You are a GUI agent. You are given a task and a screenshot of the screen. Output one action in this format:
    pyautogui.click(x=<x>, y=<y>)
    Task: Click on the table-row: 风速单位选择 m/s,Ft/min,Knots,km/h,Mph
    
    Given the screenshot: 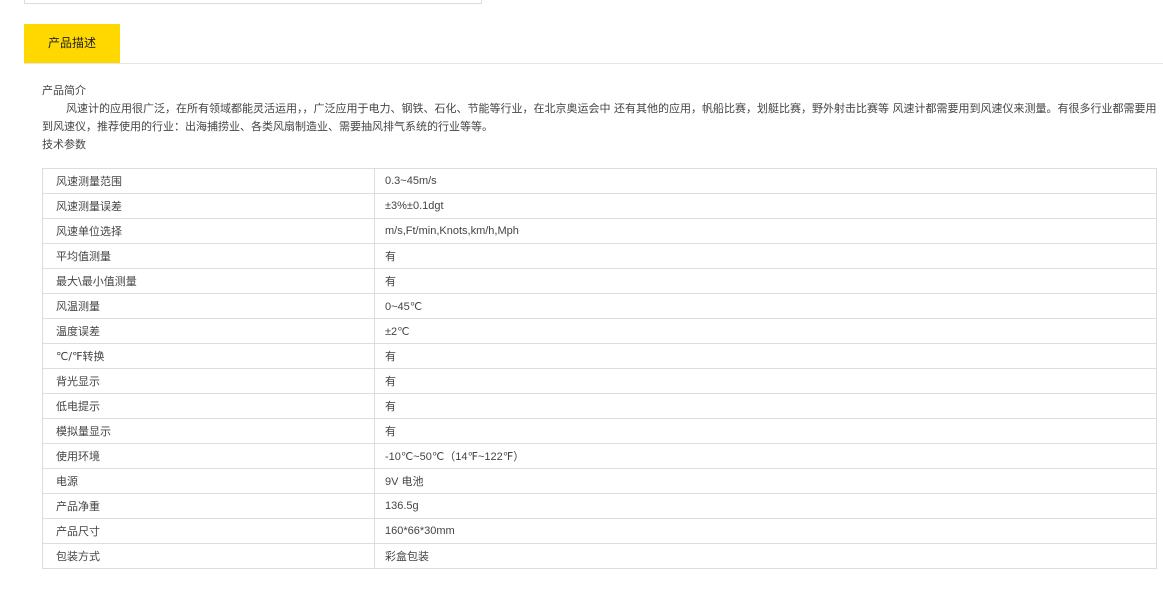 What is the action you would take?
    pyautogui.click(x=599, y=231)
    